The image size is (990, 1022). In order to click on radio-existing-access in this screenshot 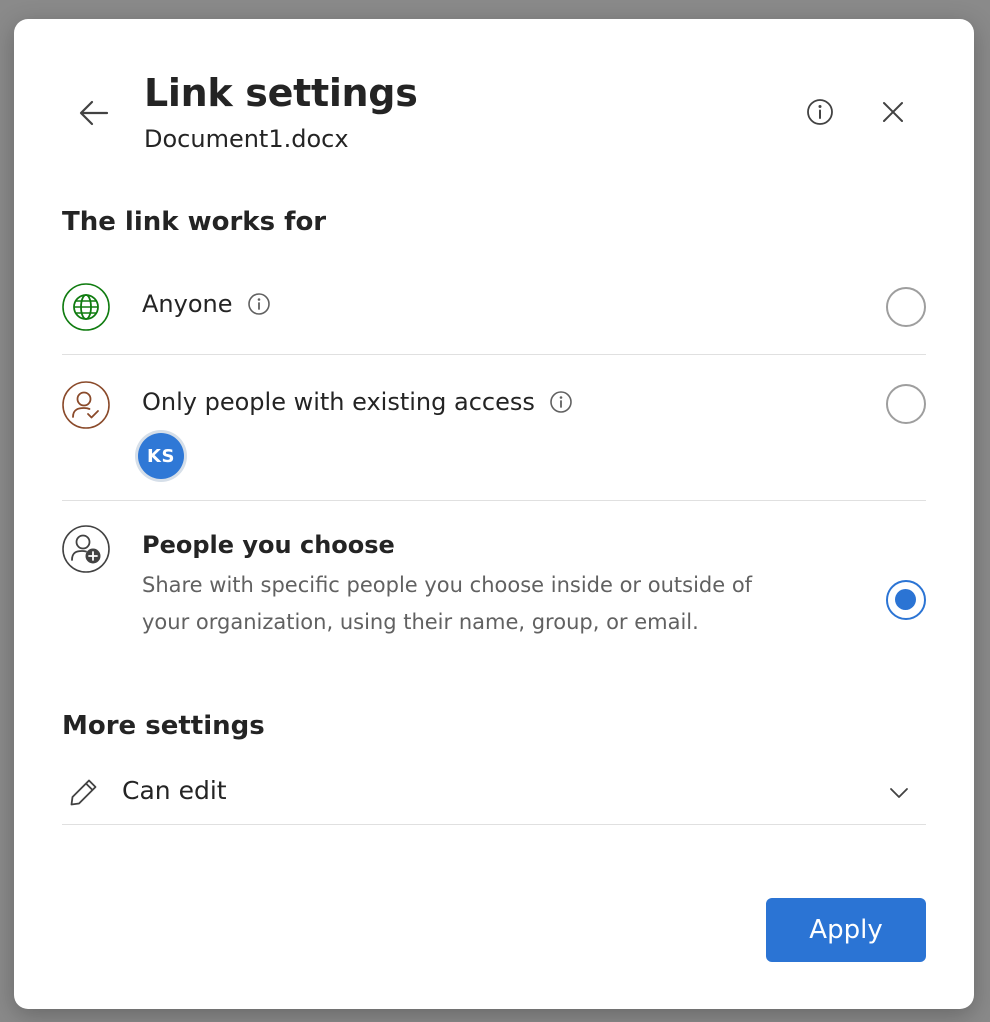, I will do `click(906, 404)`.